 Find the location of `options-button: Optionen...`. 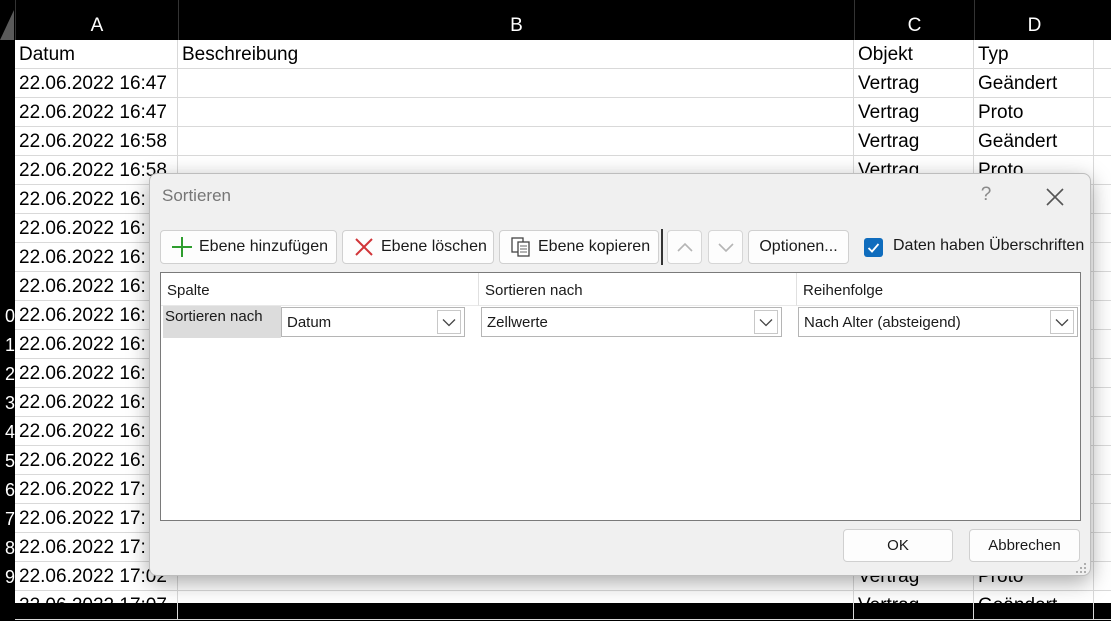

options-button: Optionen... is located at coordinates (798, 247).